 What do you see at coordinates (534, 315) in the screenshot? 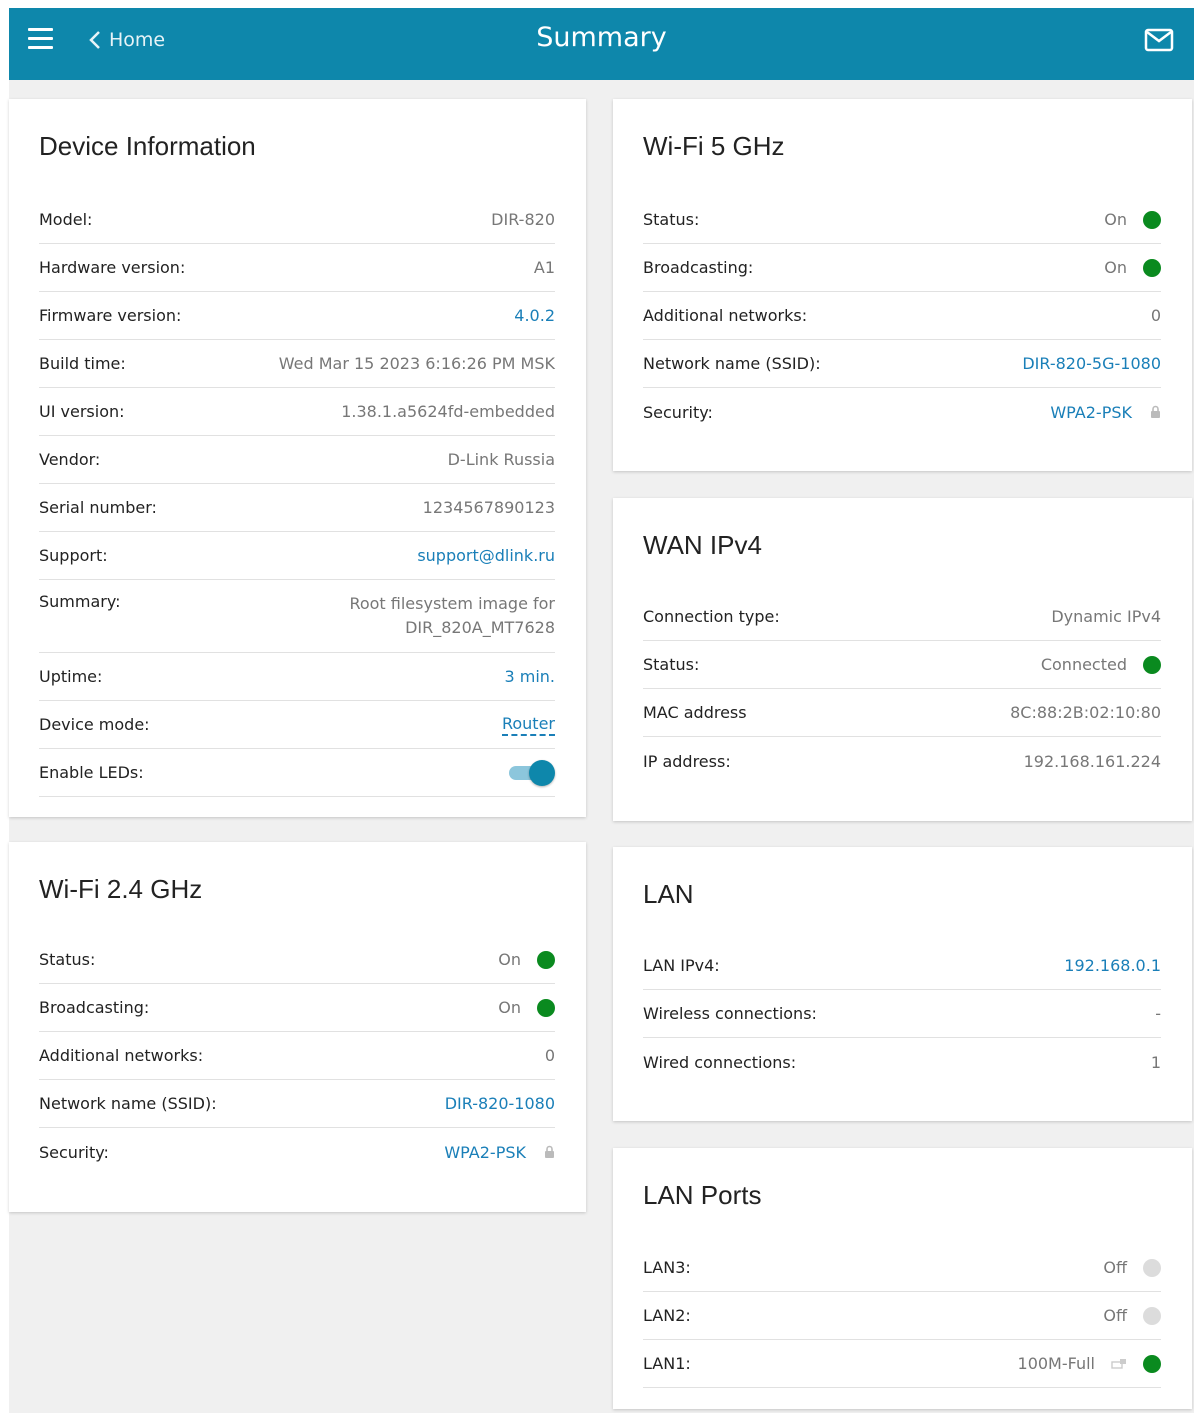
I see `firmware-version-link: 4.0.2` at bounding box center [534, 315].